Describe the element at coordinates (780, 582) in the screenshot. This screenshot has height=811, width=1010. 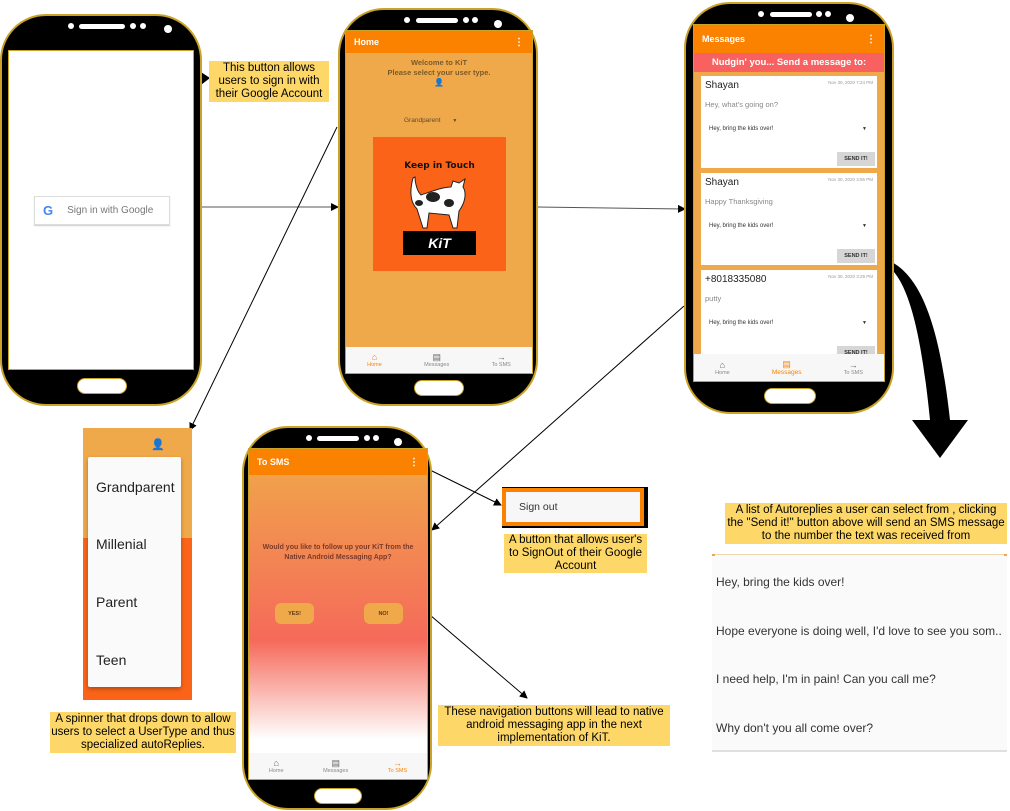
I see `autoreply-option: Hey, bring the kids over!` at that location.